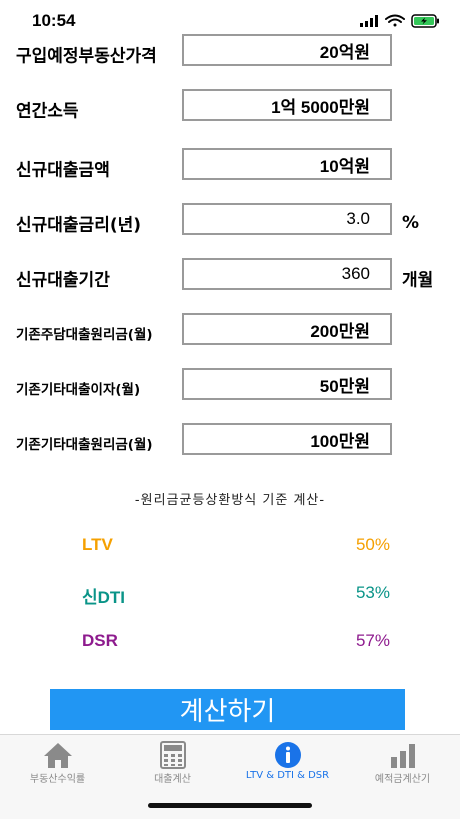  What do you see at coordinates (287, 775) in the screenshot?
I see `tab-label: LTV & DTI & DSR` at bounding box center [287, 775].